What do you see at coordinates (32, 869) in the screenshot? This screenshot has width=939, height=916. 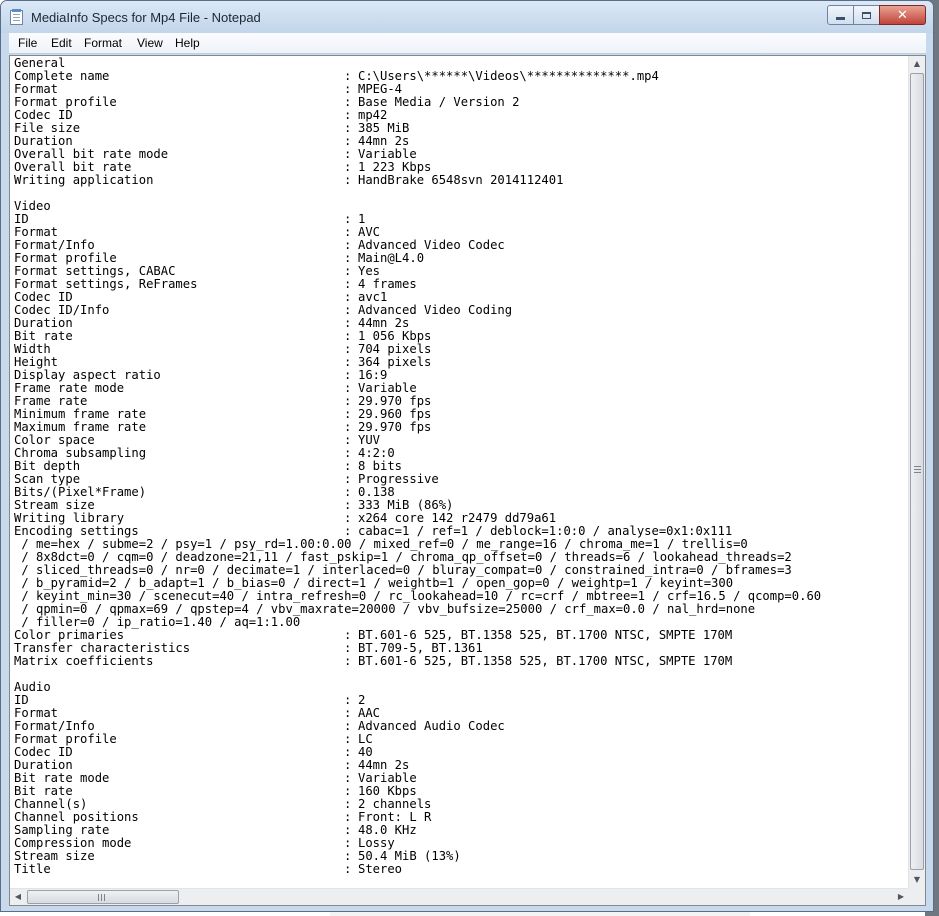 I see `field-label: Title` at bounding box center [32, 869].